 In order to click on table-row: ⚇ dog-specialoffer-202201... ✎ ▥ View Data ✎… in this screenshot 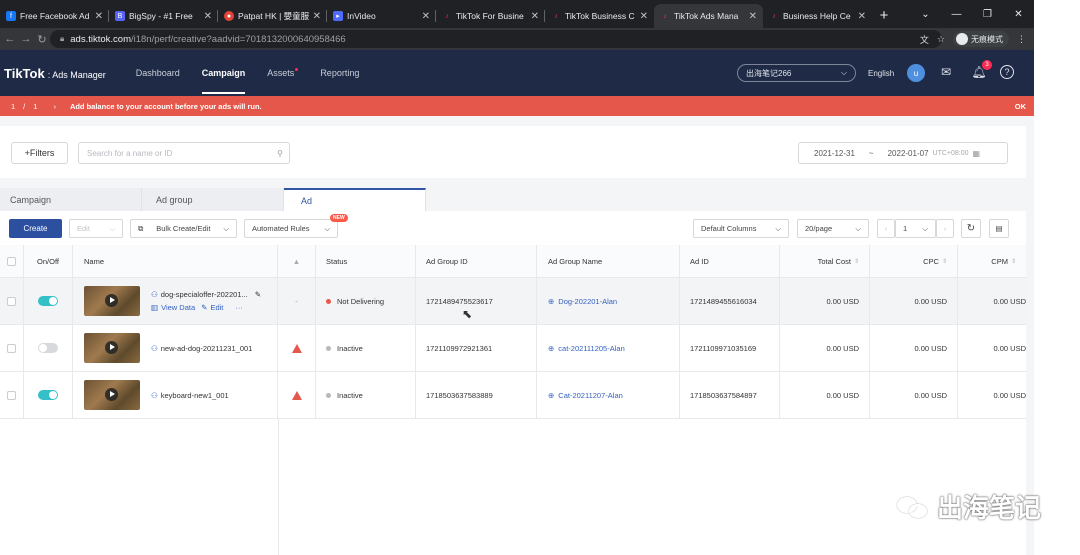, I will do `click(513, 301)`.